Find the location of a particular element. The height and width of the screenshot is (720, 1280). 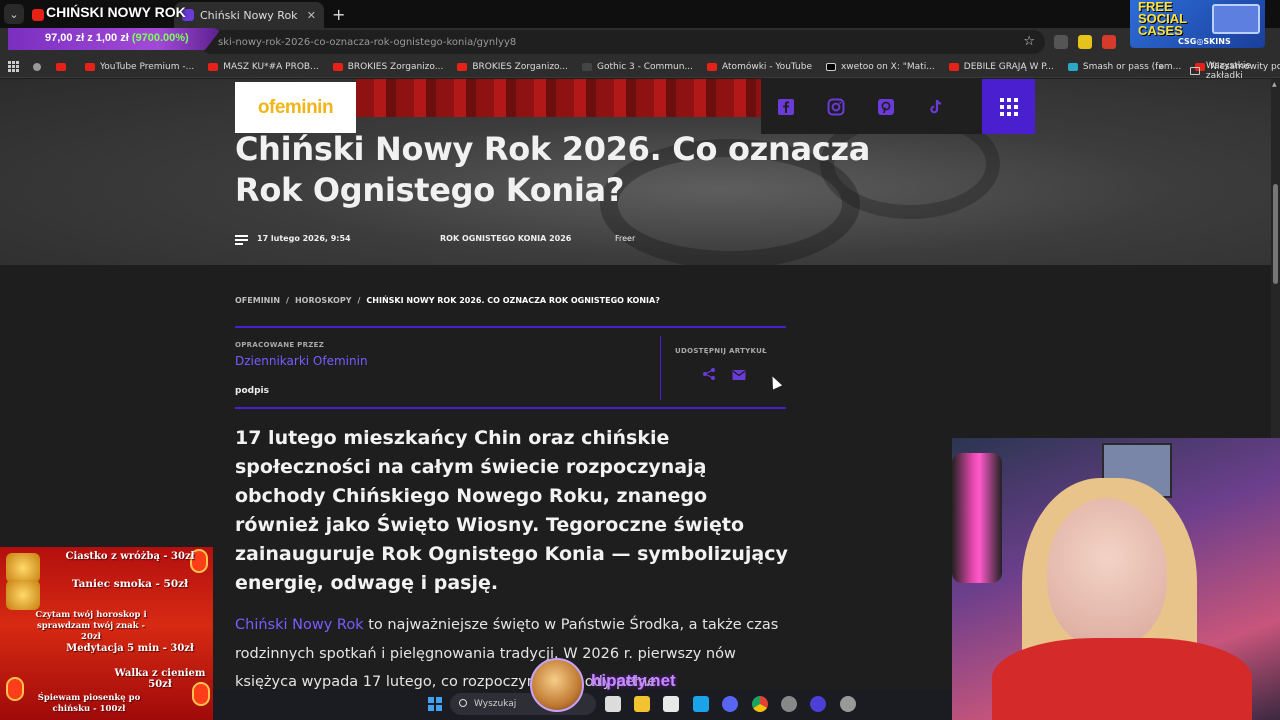

bookmark-item: Atomówki - YouTube is located at coordinates (759, 67).